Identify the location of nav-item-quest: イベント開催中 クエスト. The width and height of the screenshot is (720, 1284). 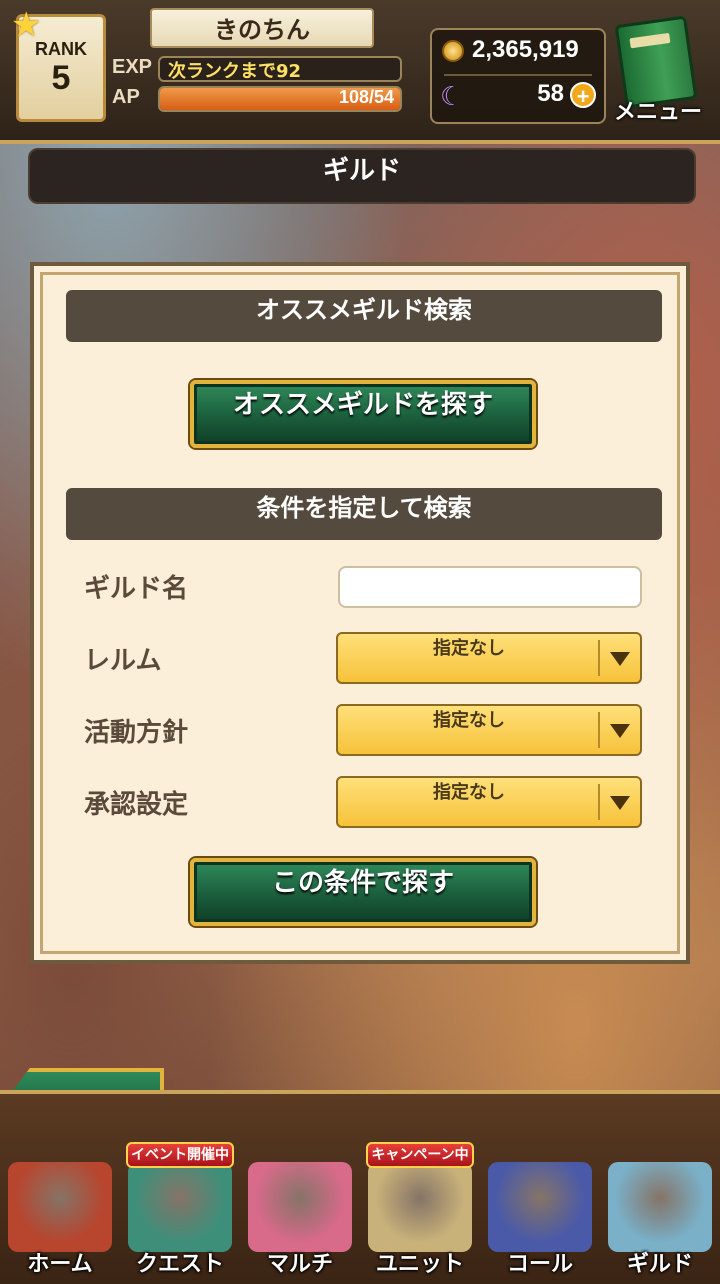
(180, 1213).